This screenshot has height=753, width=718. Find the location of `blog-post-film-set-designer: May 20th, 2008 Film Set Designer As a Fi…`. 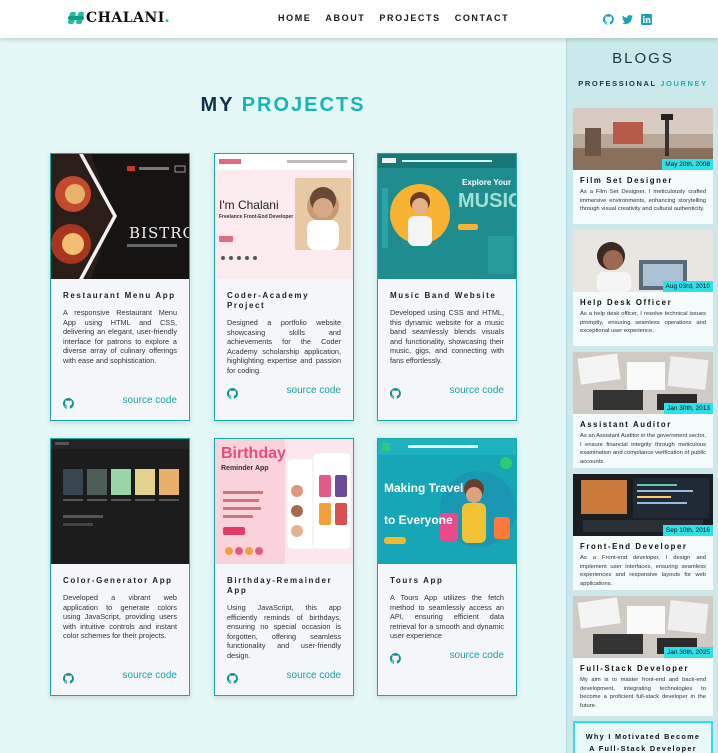

blog-post-film-set-designer: May 20th, 2008 Film Set Designer As a Fi… is located at coordinates (643, 166).